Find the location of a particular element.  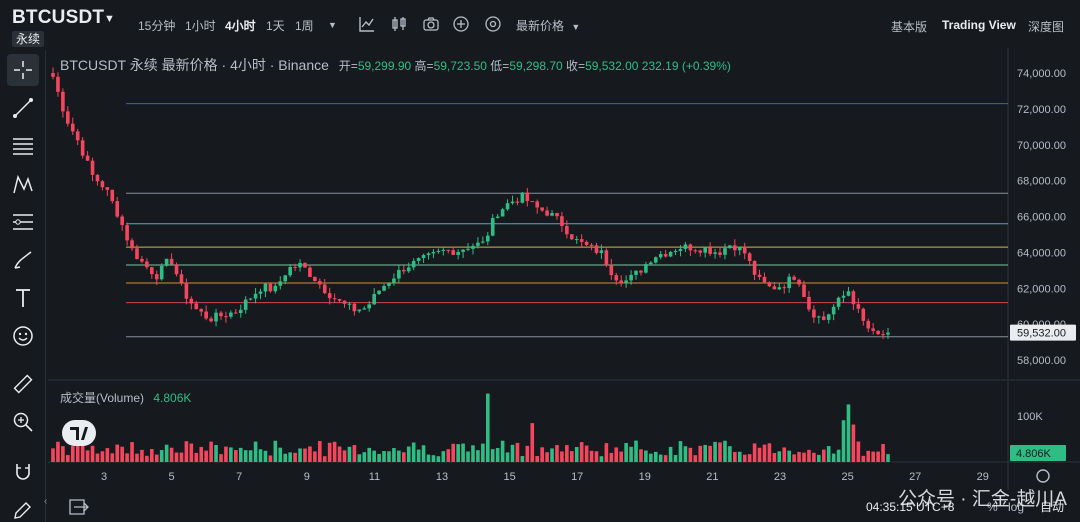

high-value: 59,723.50 is located at coordinates (460, 66).